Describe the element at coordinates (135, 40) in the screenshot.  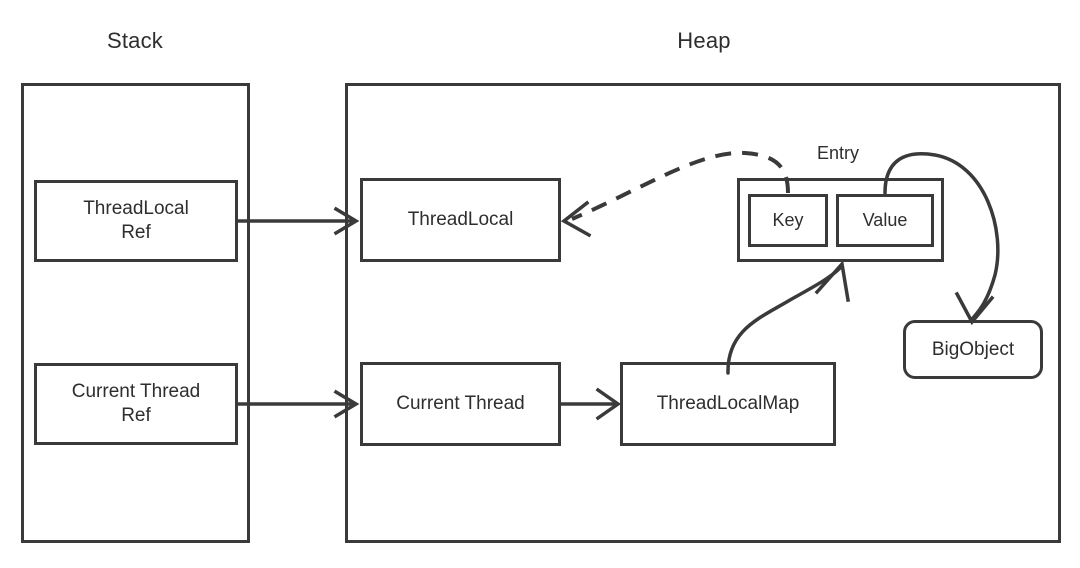
I see `stack-region-title: Stack` at that location.